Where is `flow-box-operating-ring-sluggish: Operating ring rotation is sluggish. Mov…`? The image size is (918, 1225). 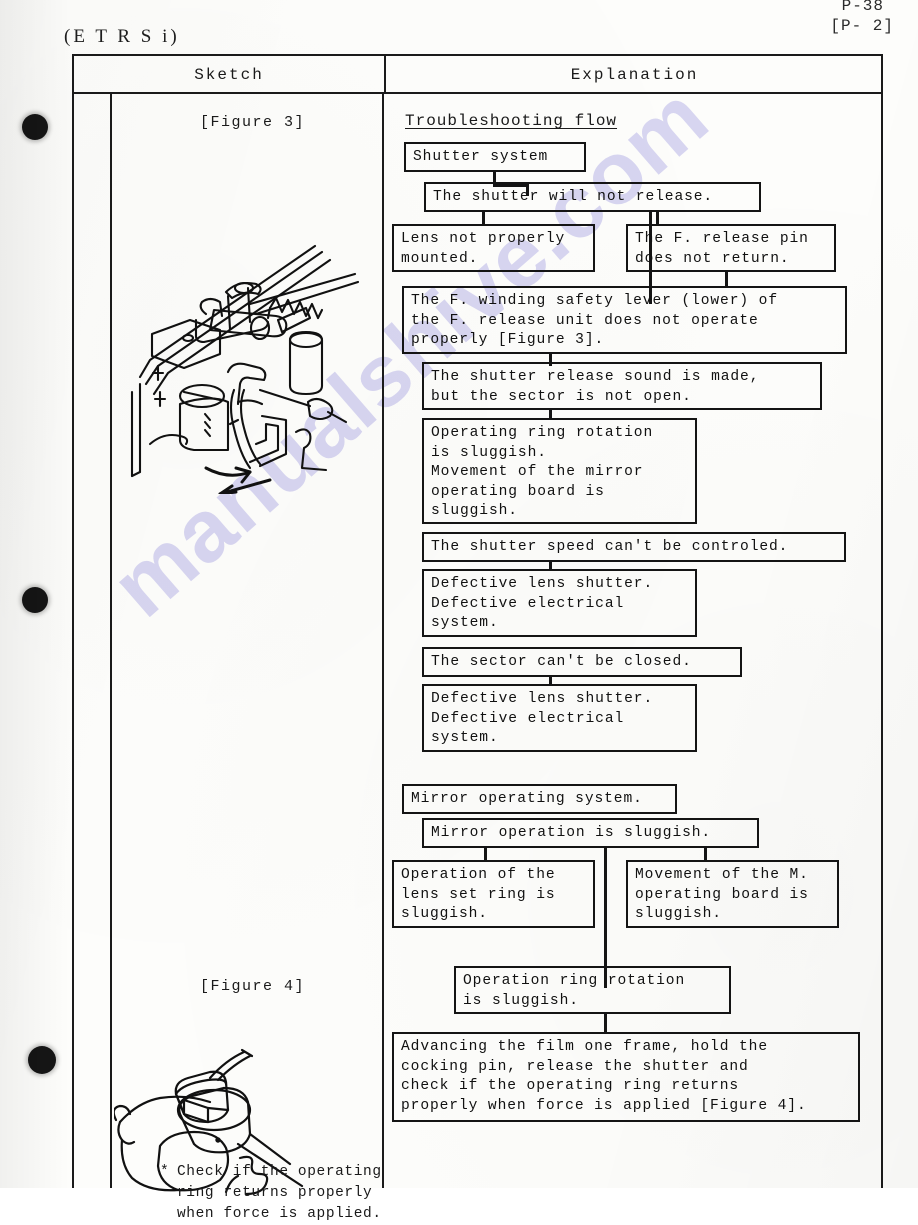
flow-box-operating-ring-sluggish: Operating ring rotation is sluggish. Mov… is located at coordinates (559, 471).